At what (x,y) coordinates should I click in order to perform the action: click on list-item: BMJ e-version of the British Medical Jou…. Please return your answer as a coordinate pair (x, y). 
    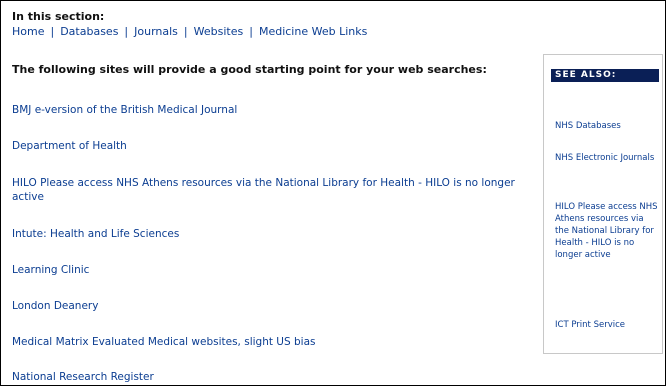
    Looking at the image, I should click on (124, 110).